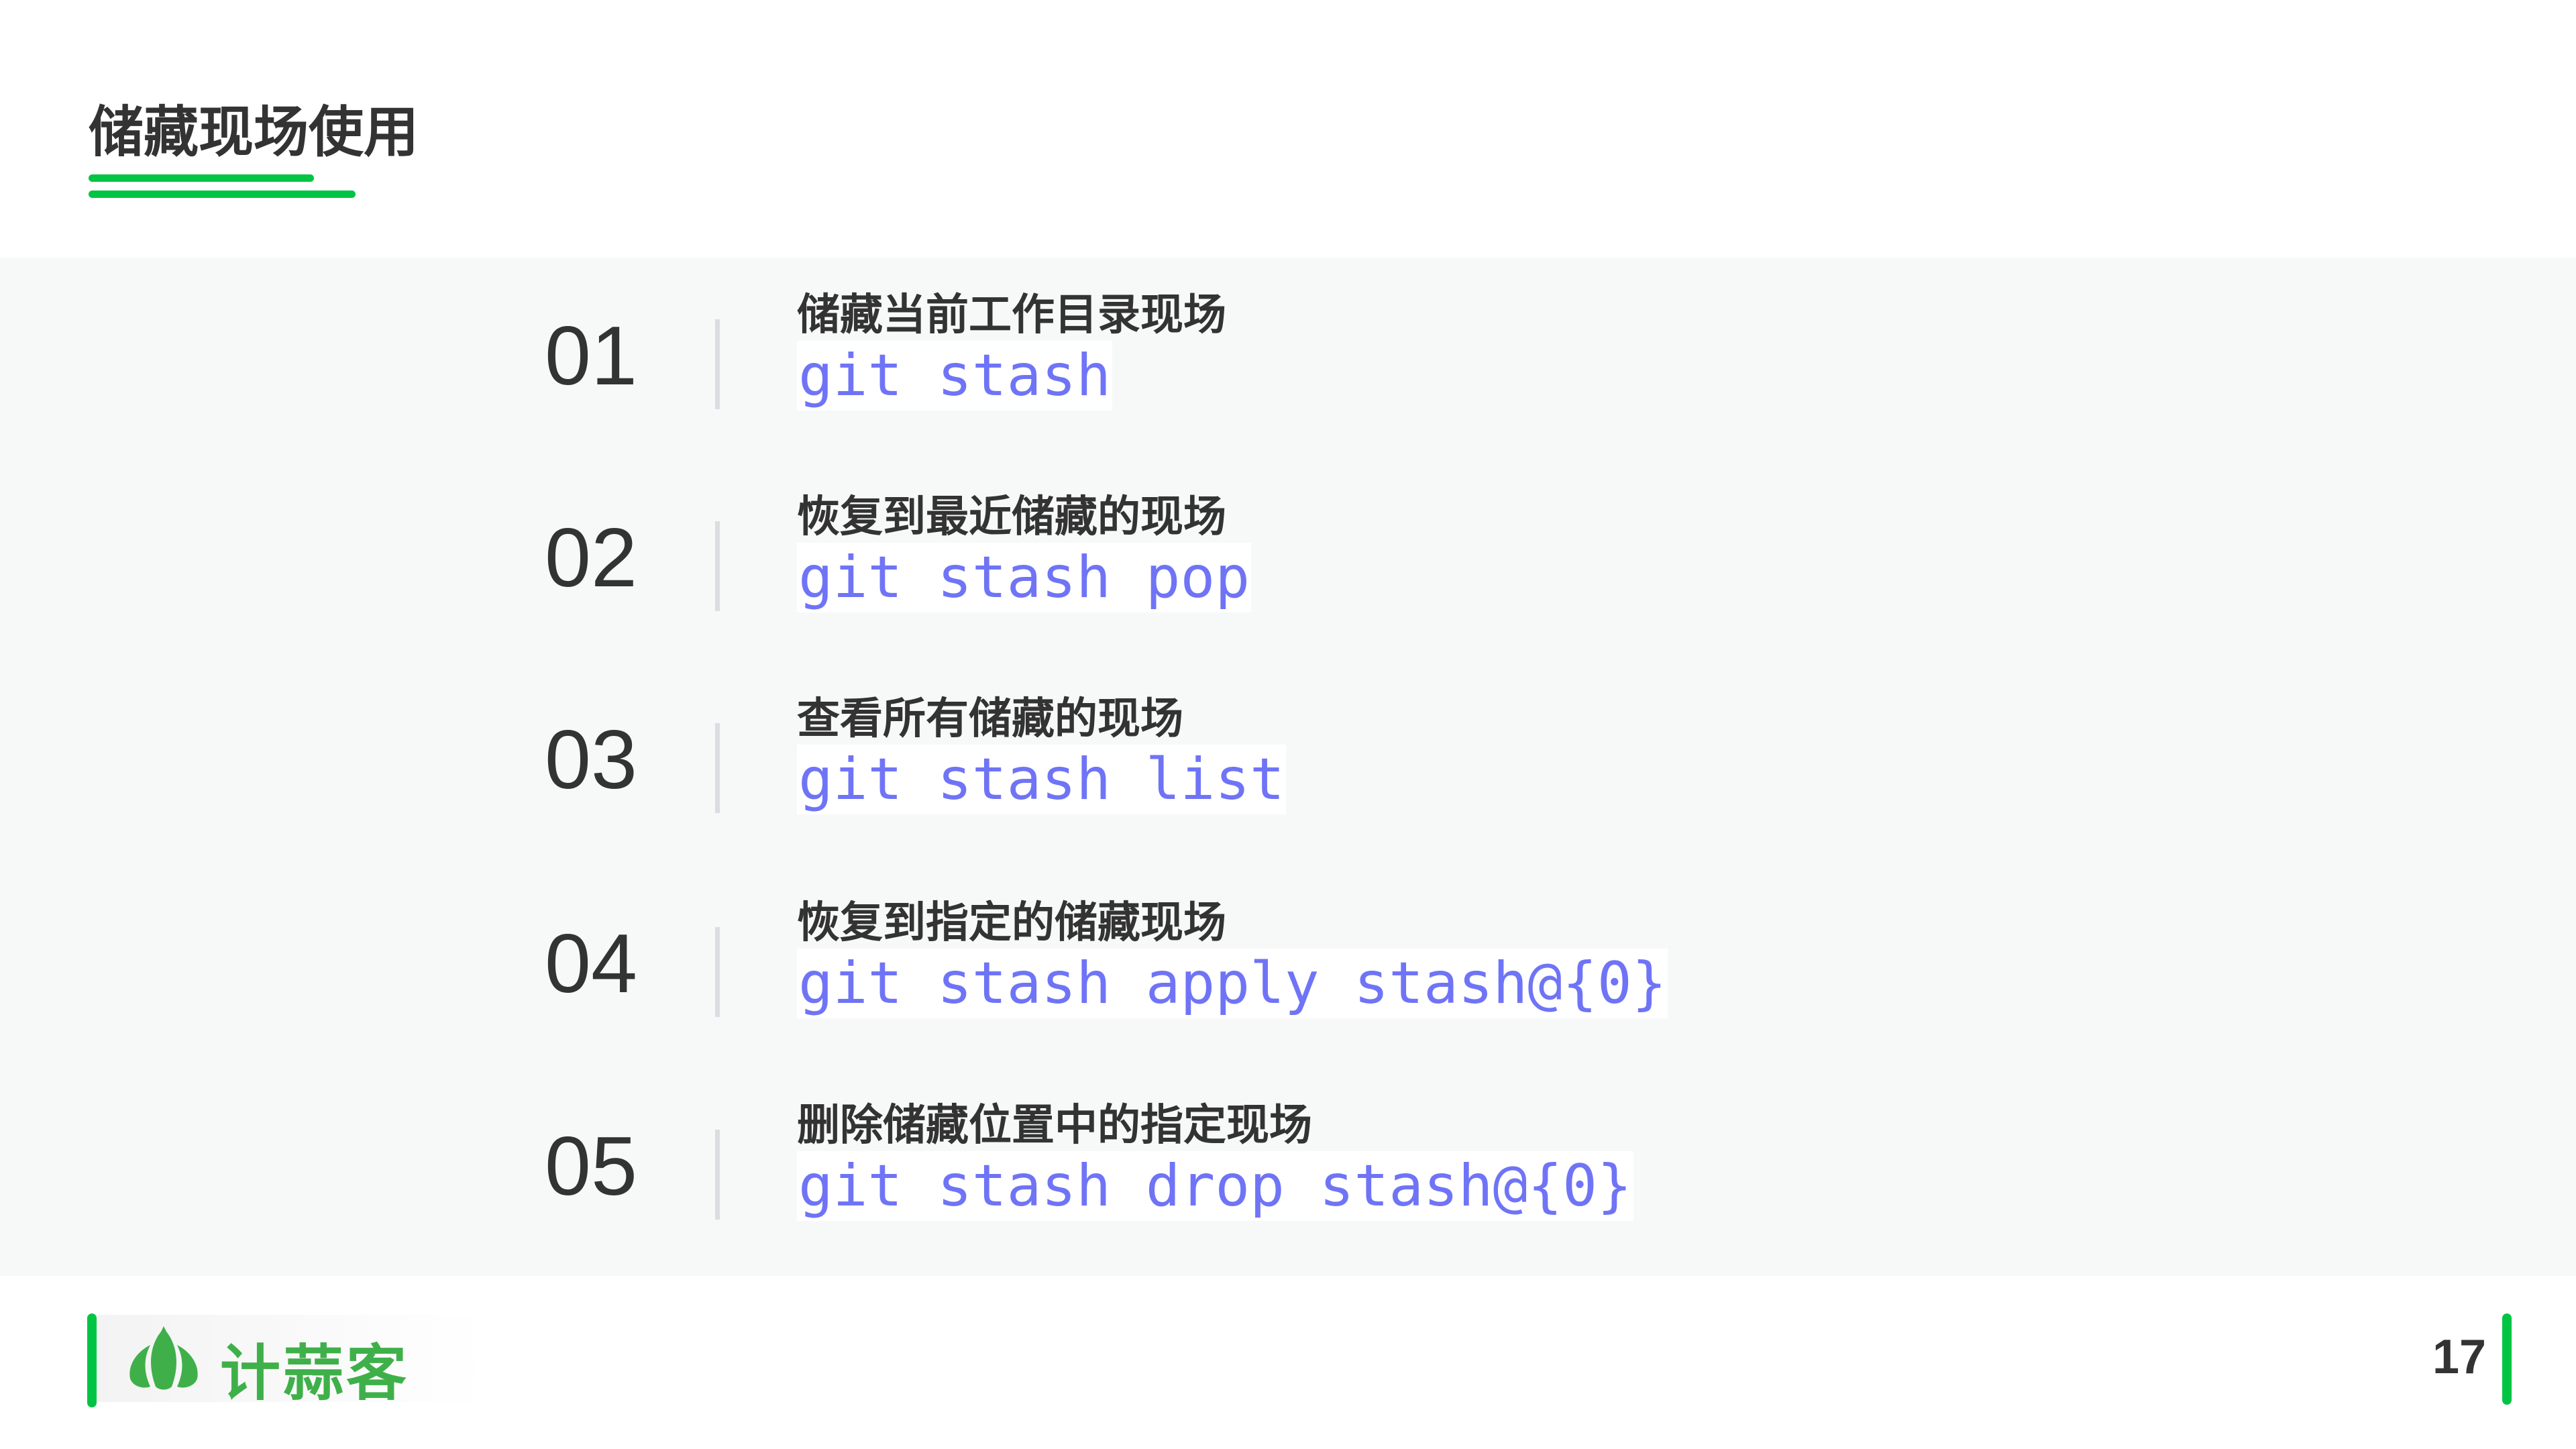 The height and width of the screenshot is (1449, 2576). Describe the element at coordinates (1232, 983) in the screenshot. I see `item-code: git stash apply stash@{0}` at that location.